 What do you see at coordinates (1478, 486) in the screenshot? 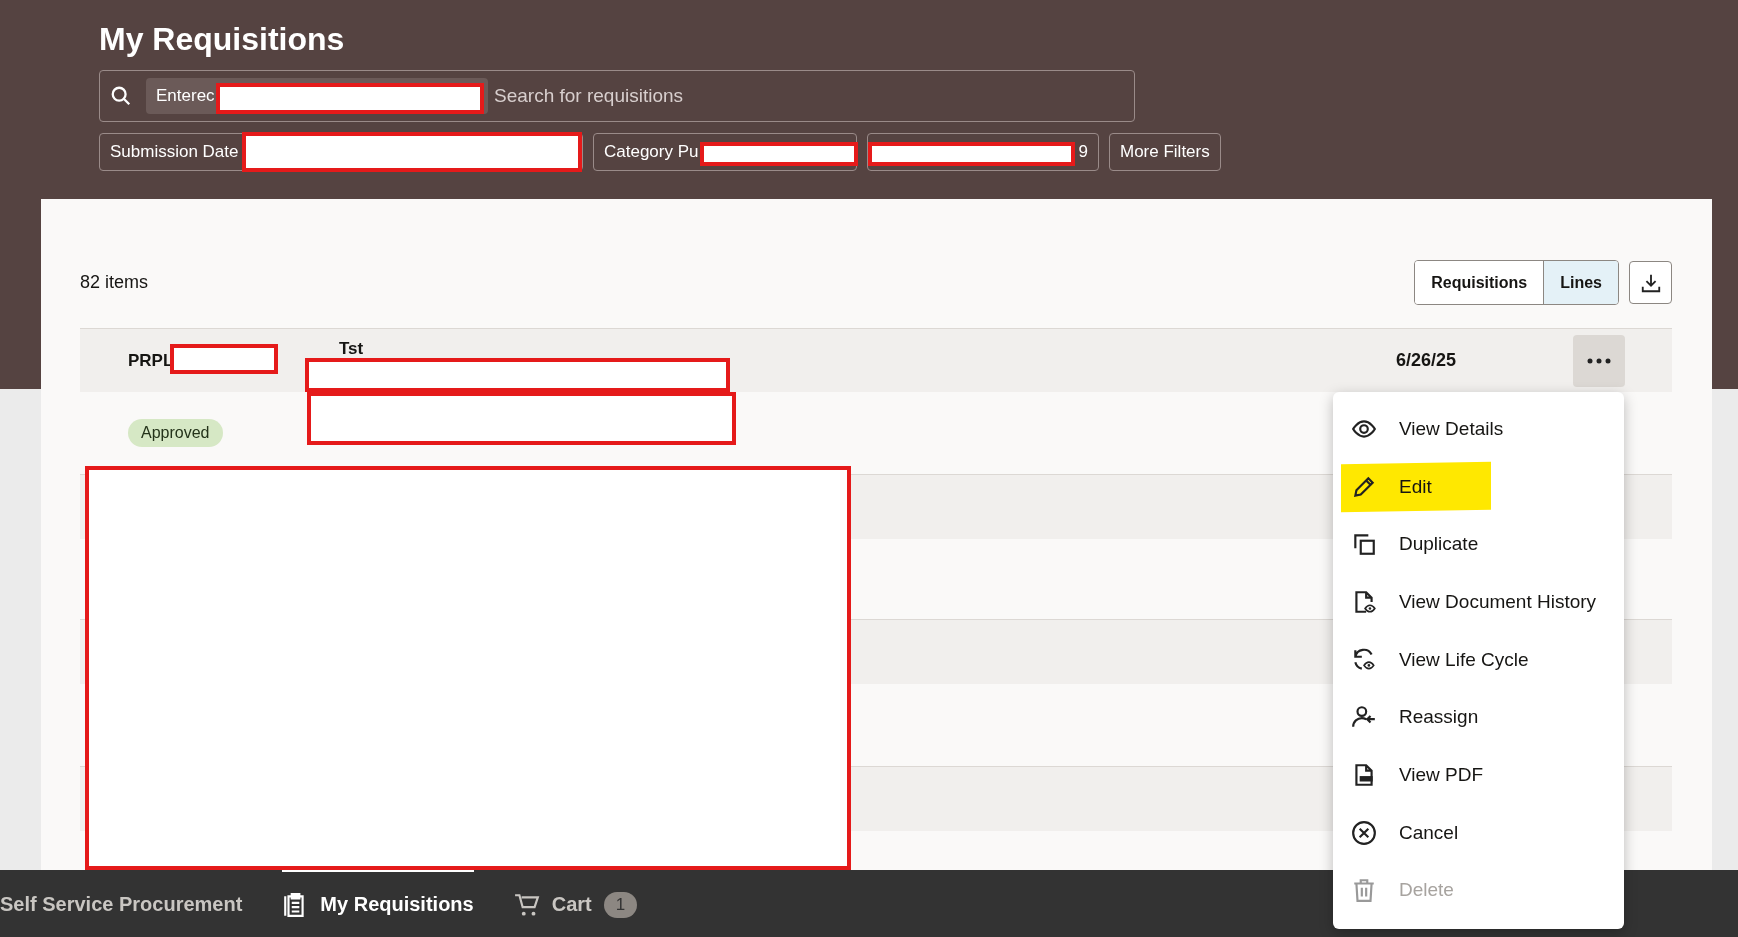
I see `menu-item: Edit` at bounding box center [1478, 486].